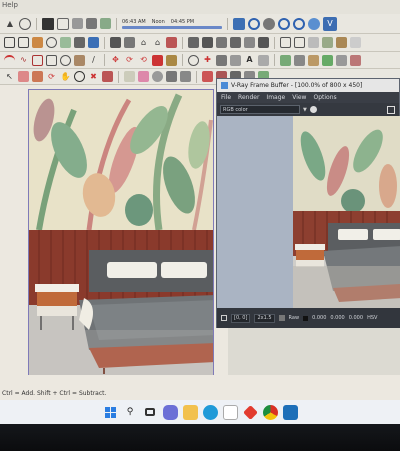  Describe the element at coordinates (23, 76) in the screenshot. I see `eraser-tool-icon` at that location.